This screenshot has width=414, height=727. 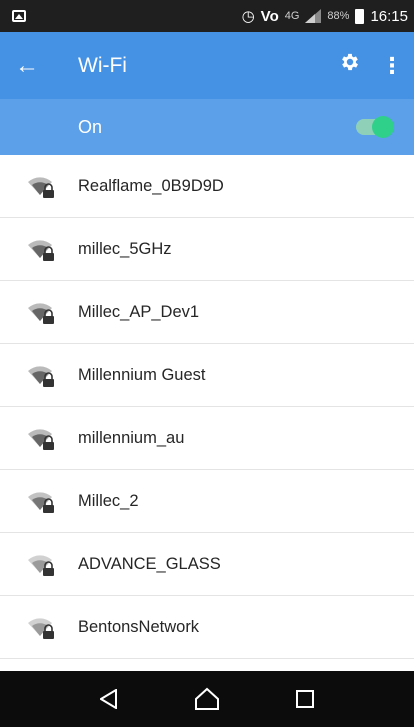 What do you see at coordinates (90, 126) in the screenshot?
I see `wifi-switch-label: On` at bounding box center [90, 126].